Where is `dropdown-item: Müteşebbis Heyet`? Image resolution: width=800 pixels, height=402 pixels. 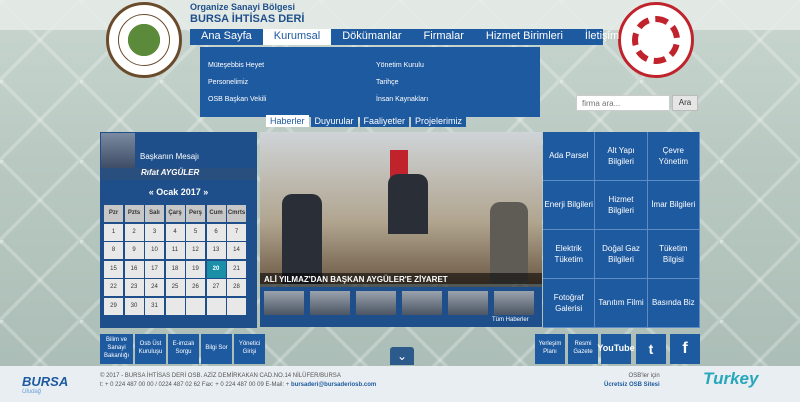 dropdown-item: Müteşebbis Heyet is located at coordinates (236, 65).